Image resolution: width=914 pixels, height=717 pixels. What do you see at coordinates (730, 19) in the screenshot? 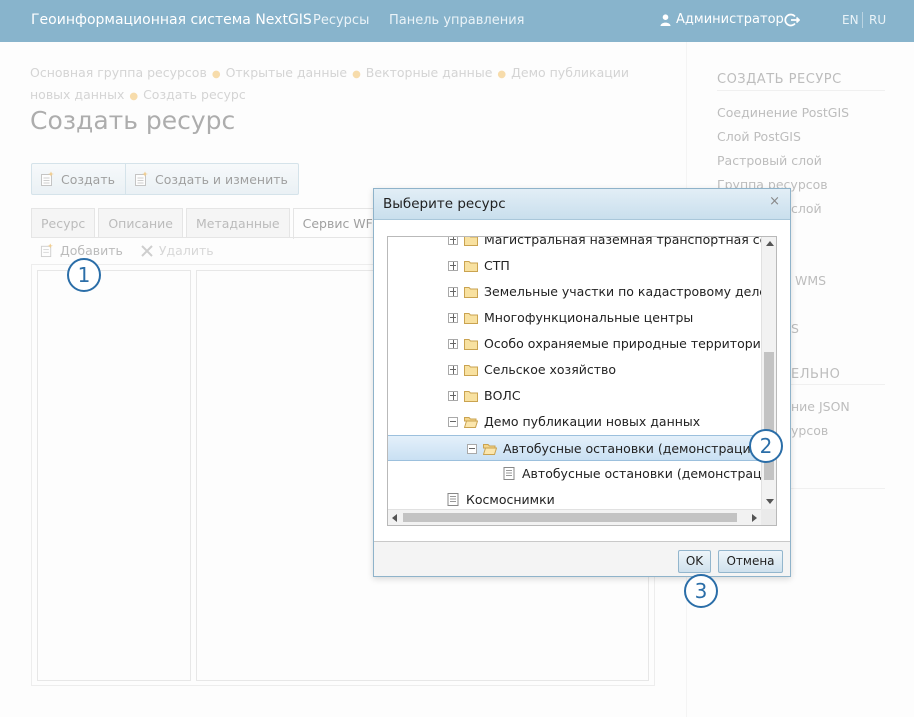
I see `user-name: Администратор` at bounding box center [730, 19].